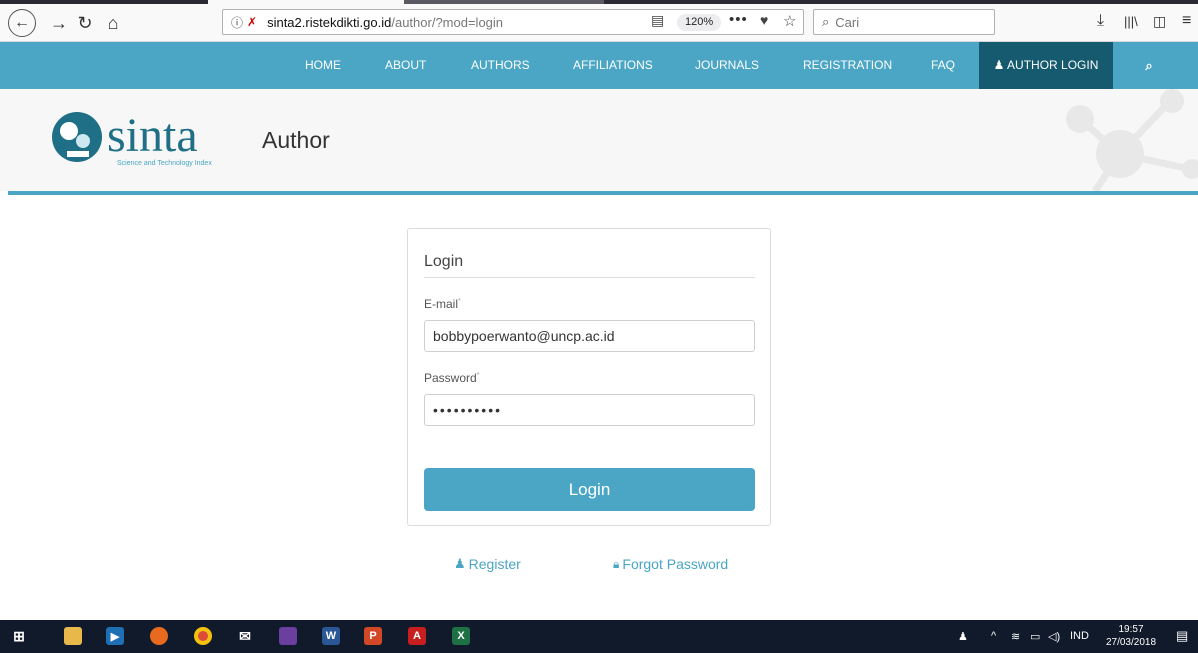  I want to click on back-arrow-icon: ←, so click(22, 23).